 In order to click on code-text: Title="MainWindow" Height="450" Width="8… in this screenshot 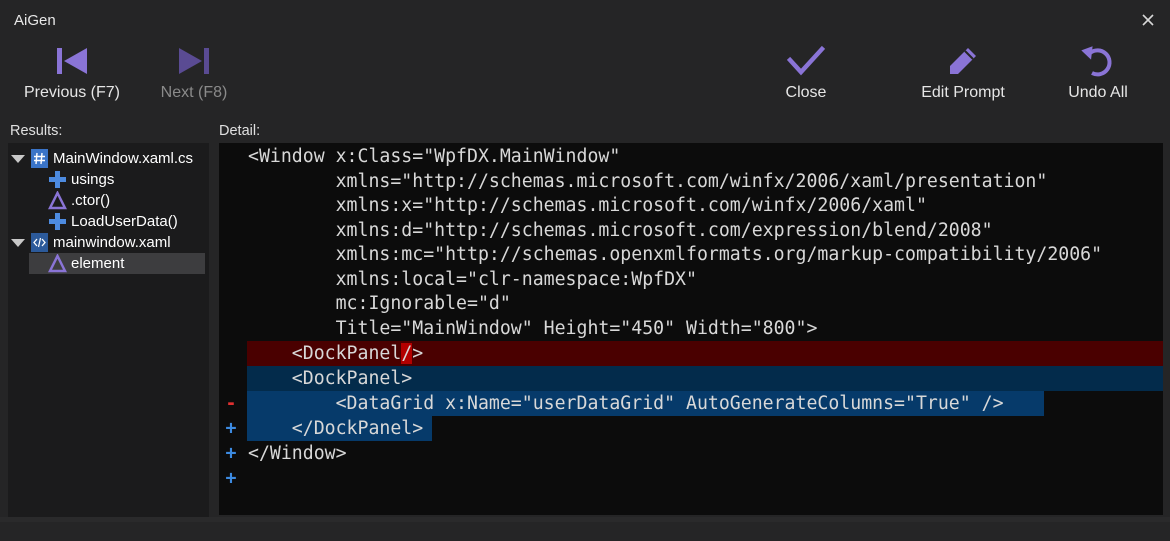, I will do `click(533, 328)`.